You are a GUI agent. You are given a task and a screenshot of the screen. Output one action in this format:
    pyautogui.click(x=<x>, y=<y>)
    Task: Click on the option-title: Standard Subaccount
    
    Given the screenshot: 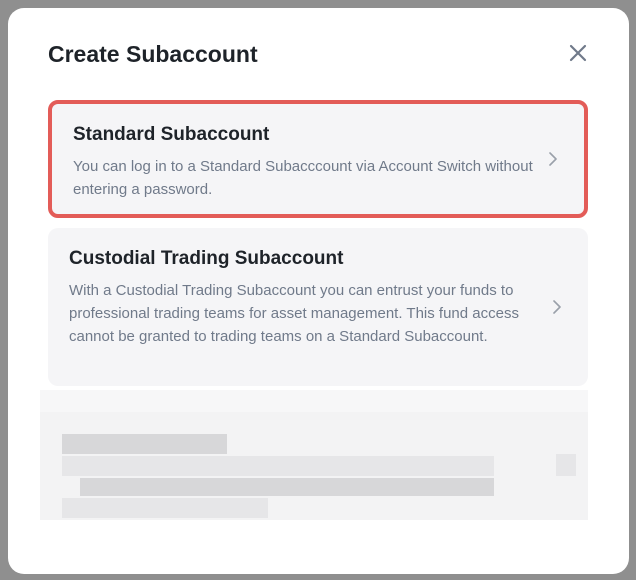 What is the action you would take?
    pyautogui.click(x=171, y=134)
    